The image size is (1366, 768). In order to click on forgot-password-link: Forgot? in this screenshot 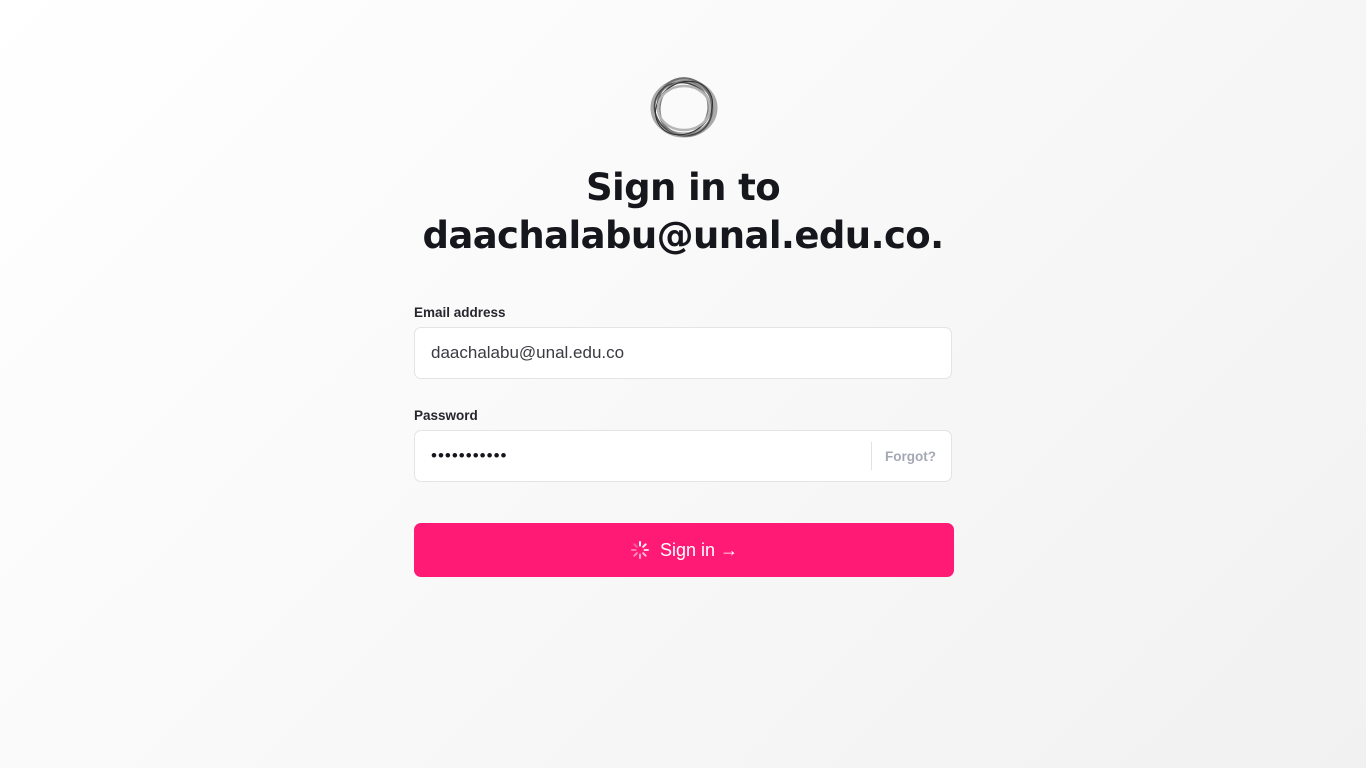, I will do `click(910, 456)`.